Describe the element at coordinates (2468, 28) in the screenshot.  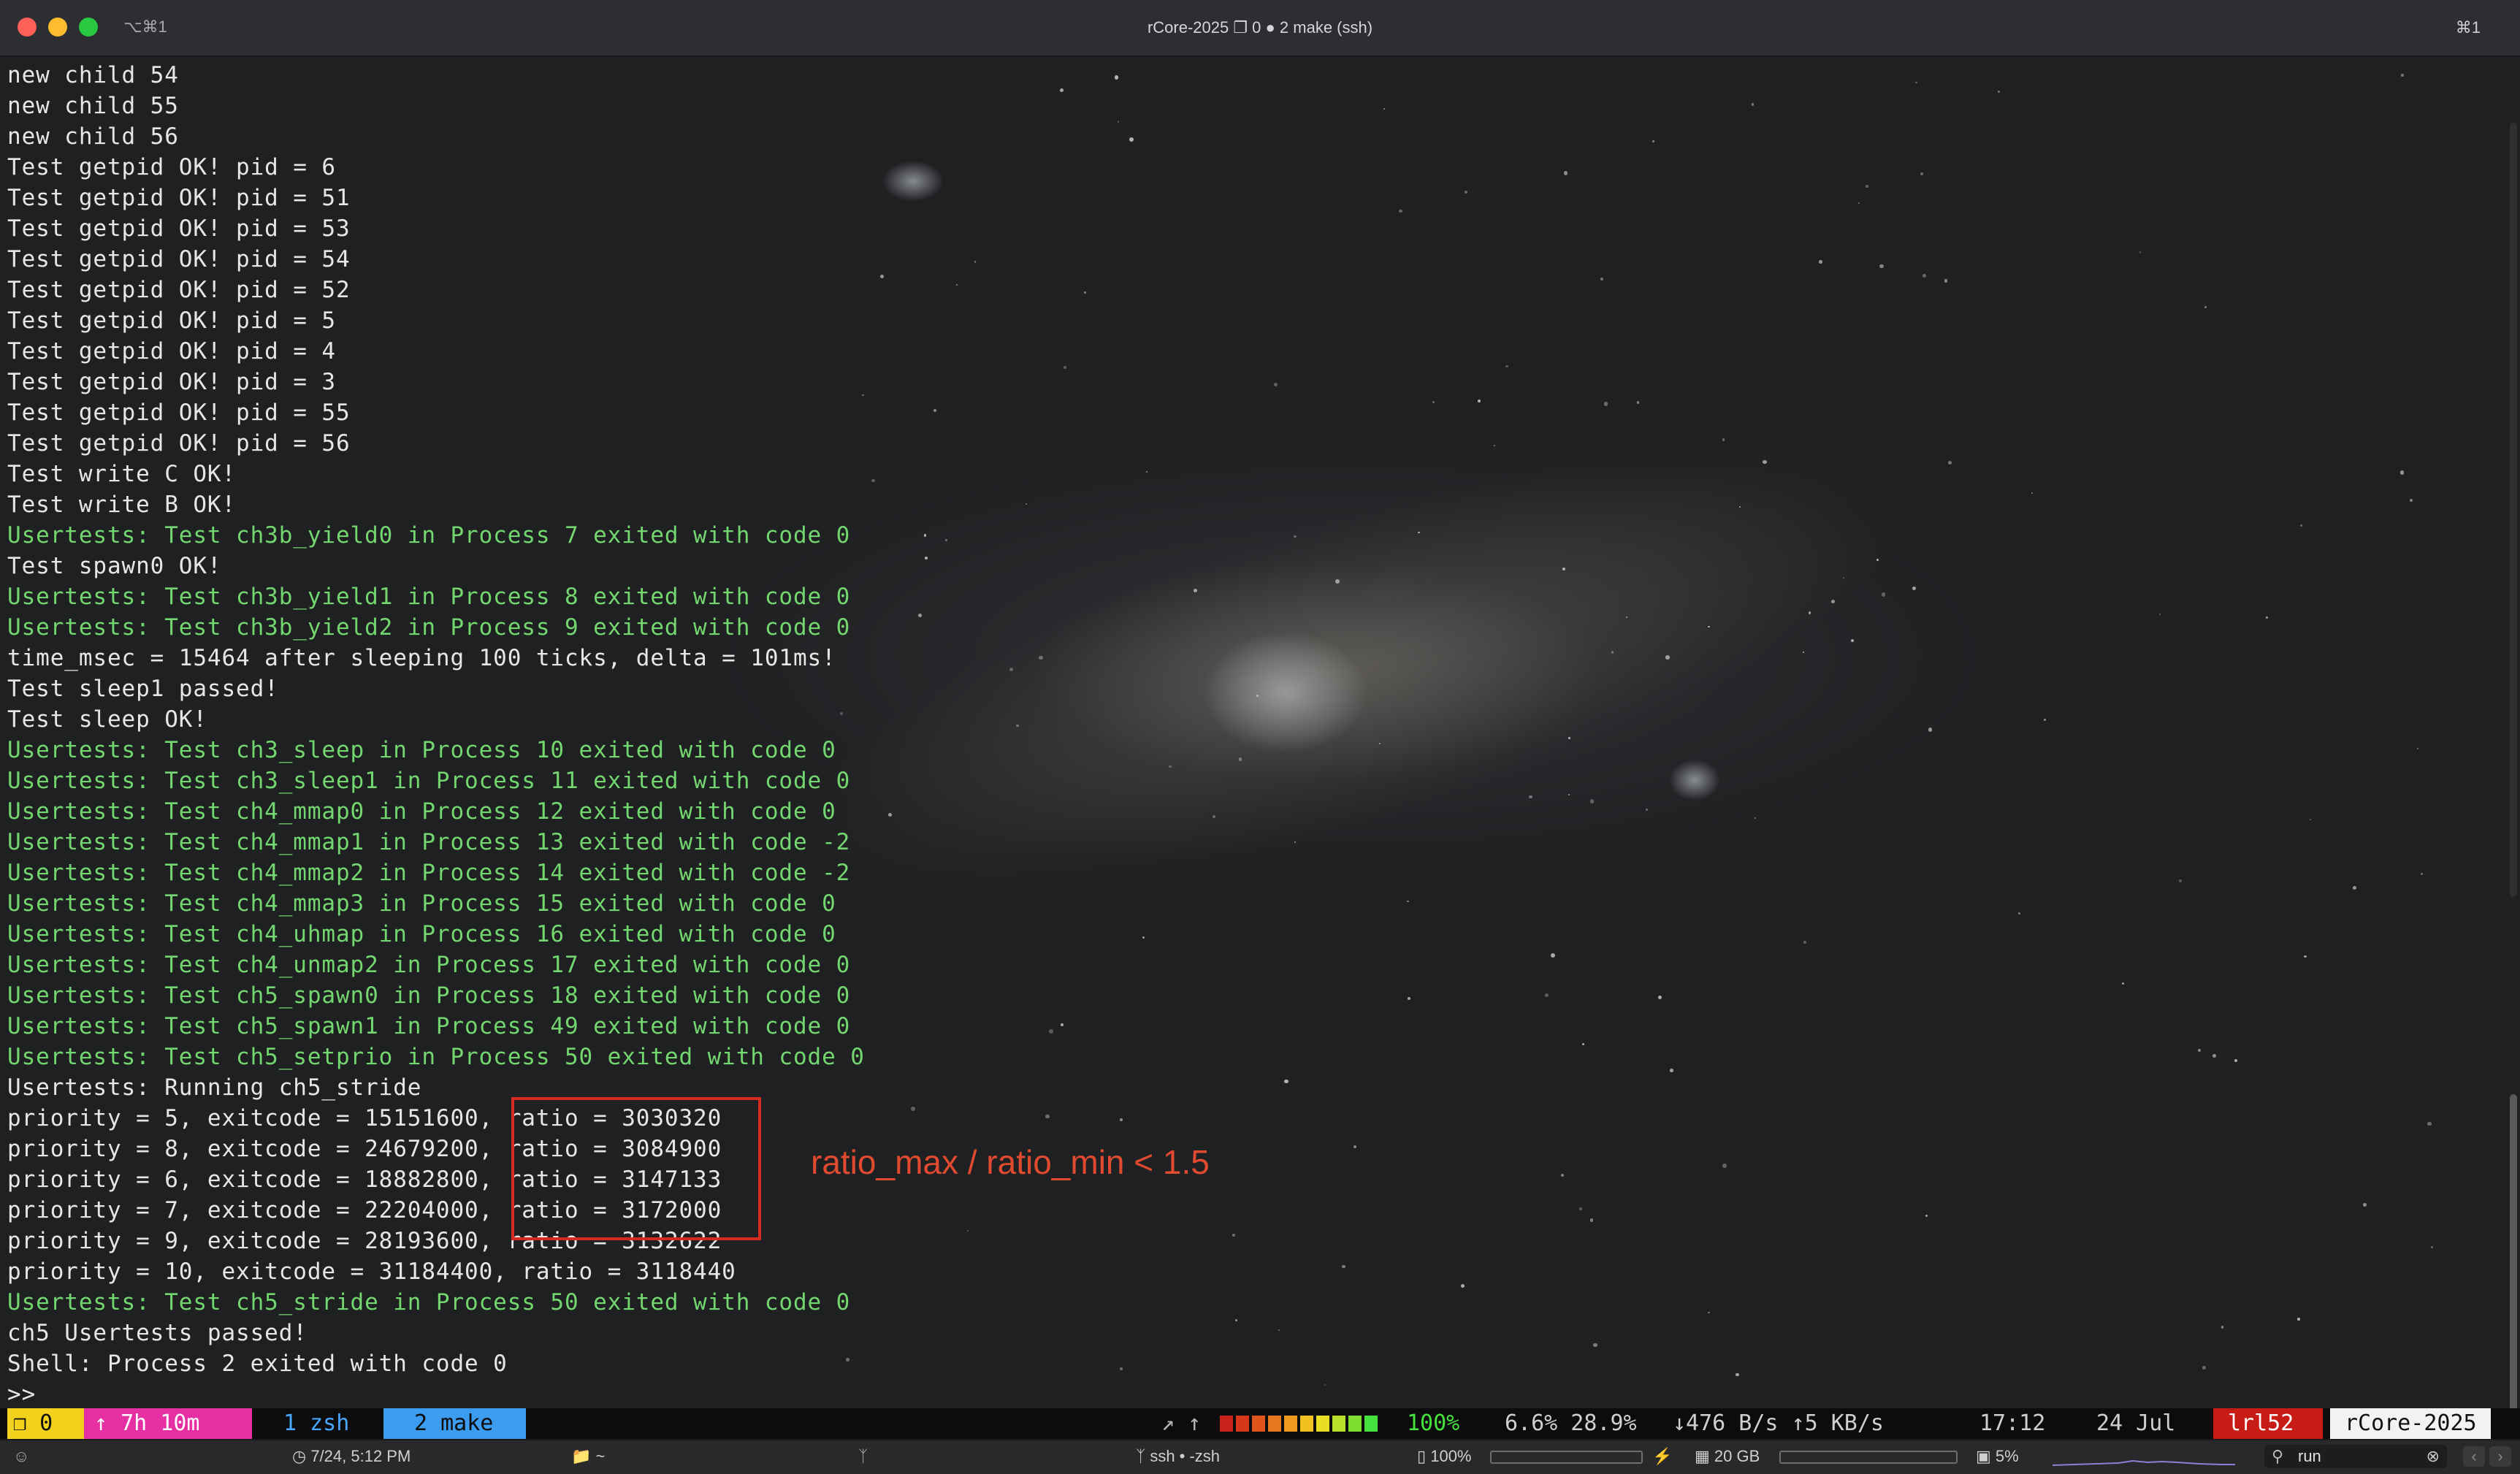
I see `window-shortcut-label: ⌘1` at that location.